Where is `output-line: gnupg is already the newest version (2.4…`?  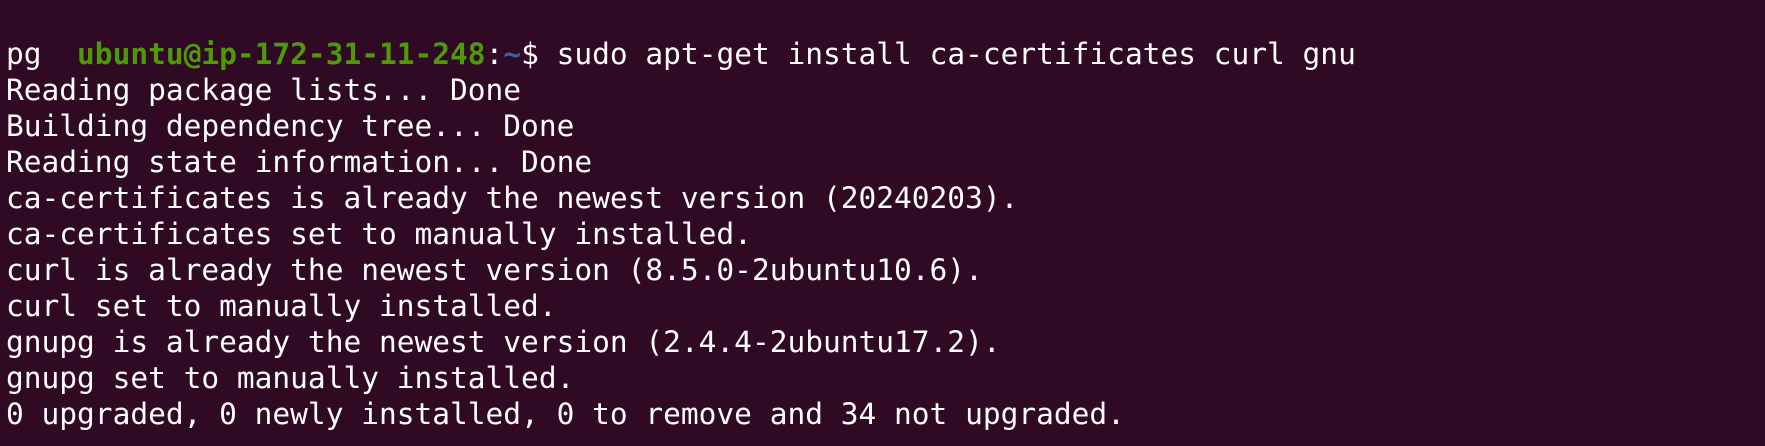
output-line: gnupg is already the newest version (2.4… is located at coordinates (503, 342).